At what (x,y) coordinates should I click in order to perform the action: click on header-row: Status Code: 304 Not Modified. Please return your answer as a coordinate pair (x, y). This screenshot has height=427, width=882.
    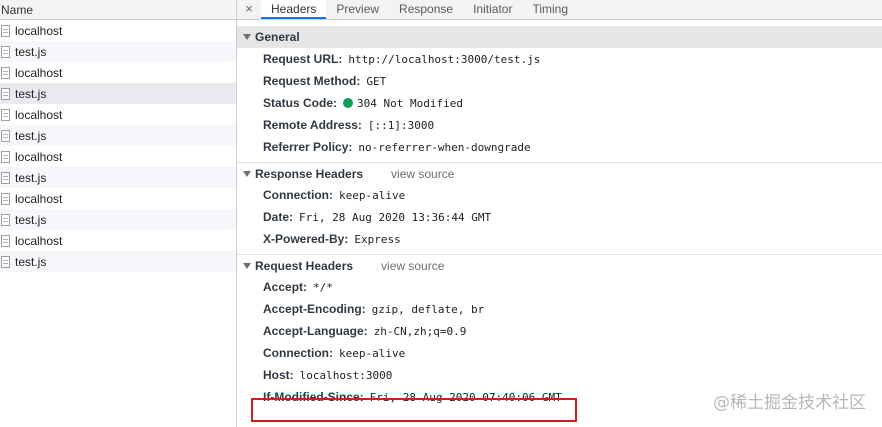
    Looking at the image, I should click on (559, 103).